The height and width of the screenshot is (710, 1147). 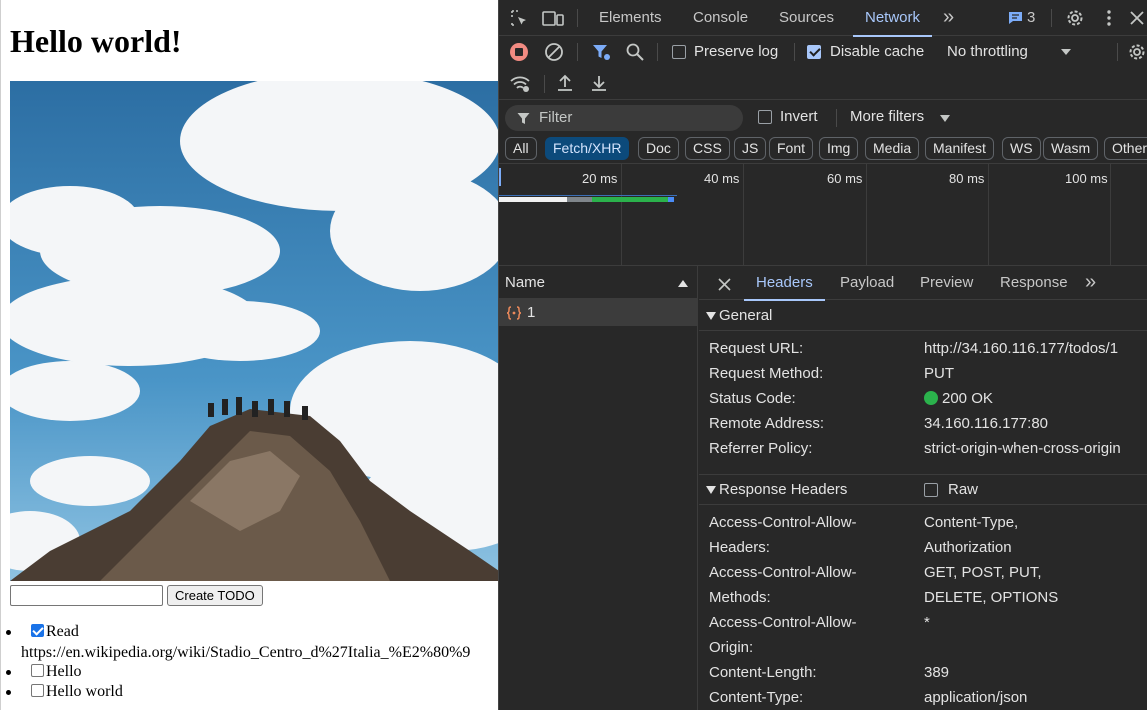 I want to click on header-value: Authorization, so click(x=968, y=547).